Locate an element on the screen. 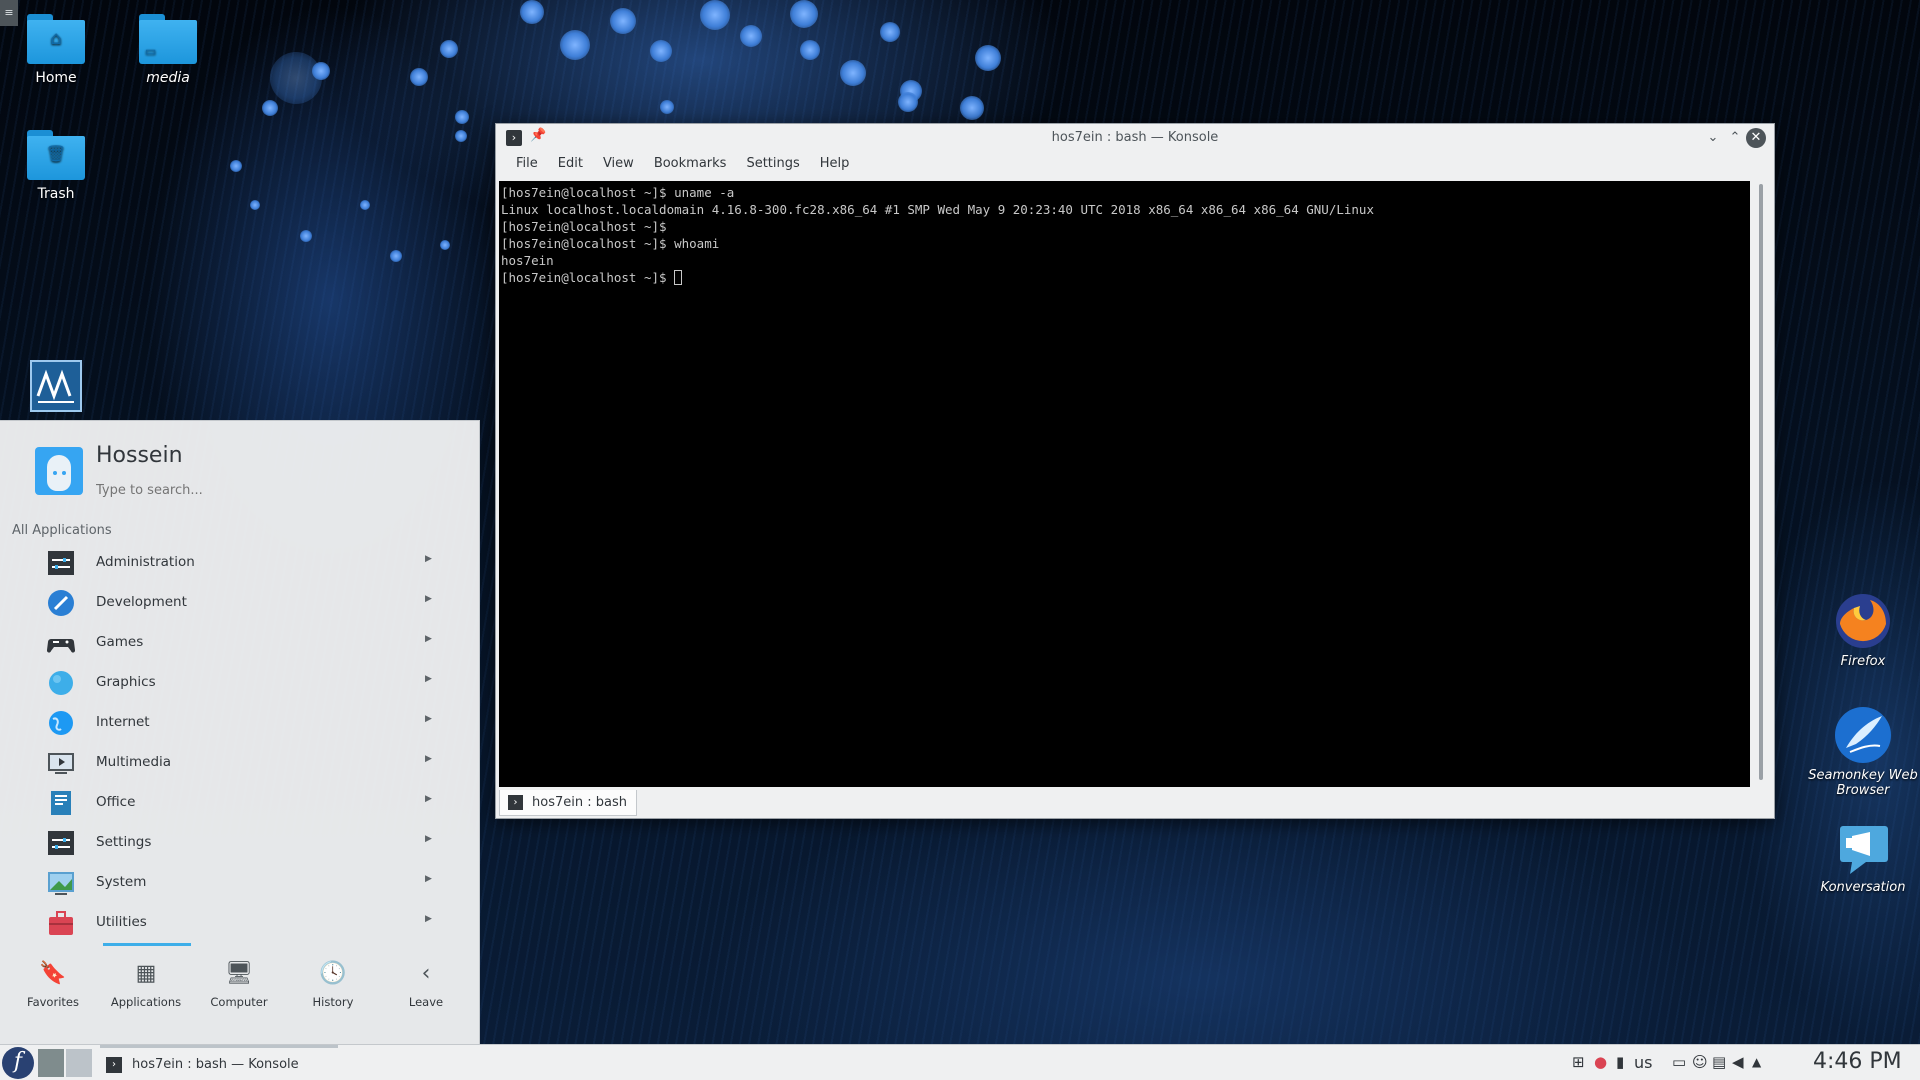 The image size is (1920, 1080). desktop-toolbox-button: ≡ is located at coordinates (9, 13).